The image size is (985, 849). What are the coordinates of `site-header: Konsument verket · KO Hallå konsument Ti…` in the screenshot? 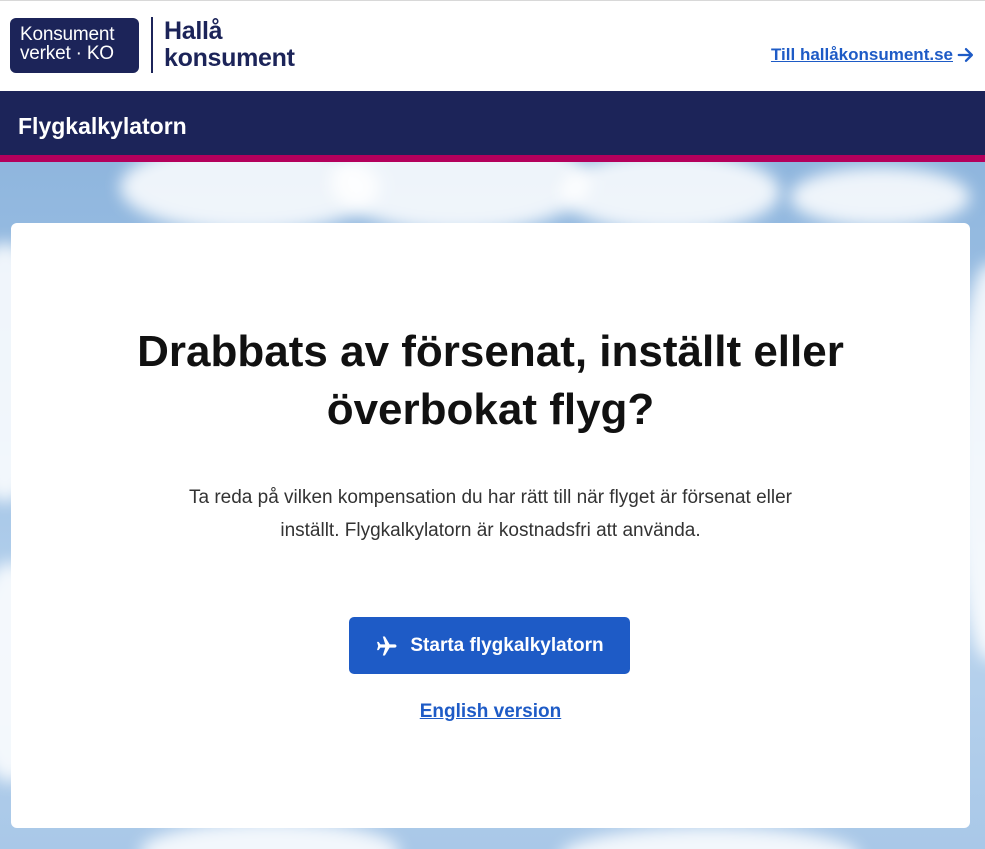 It's located at (492, 45).